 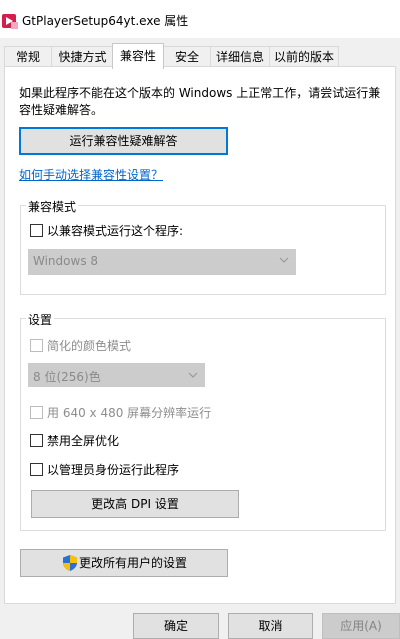 I want to click on color-mode-select: 8 位(256)色, so click(x=116, y=375).